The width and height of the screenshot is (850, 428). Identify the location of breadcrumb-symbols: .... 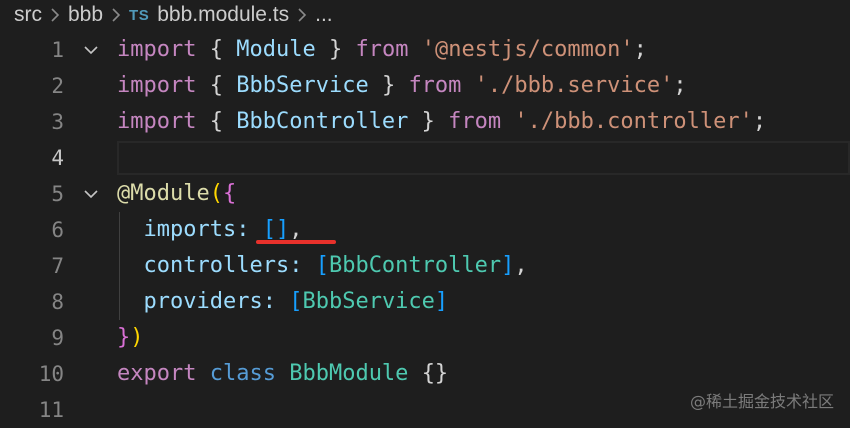
(324, 15).